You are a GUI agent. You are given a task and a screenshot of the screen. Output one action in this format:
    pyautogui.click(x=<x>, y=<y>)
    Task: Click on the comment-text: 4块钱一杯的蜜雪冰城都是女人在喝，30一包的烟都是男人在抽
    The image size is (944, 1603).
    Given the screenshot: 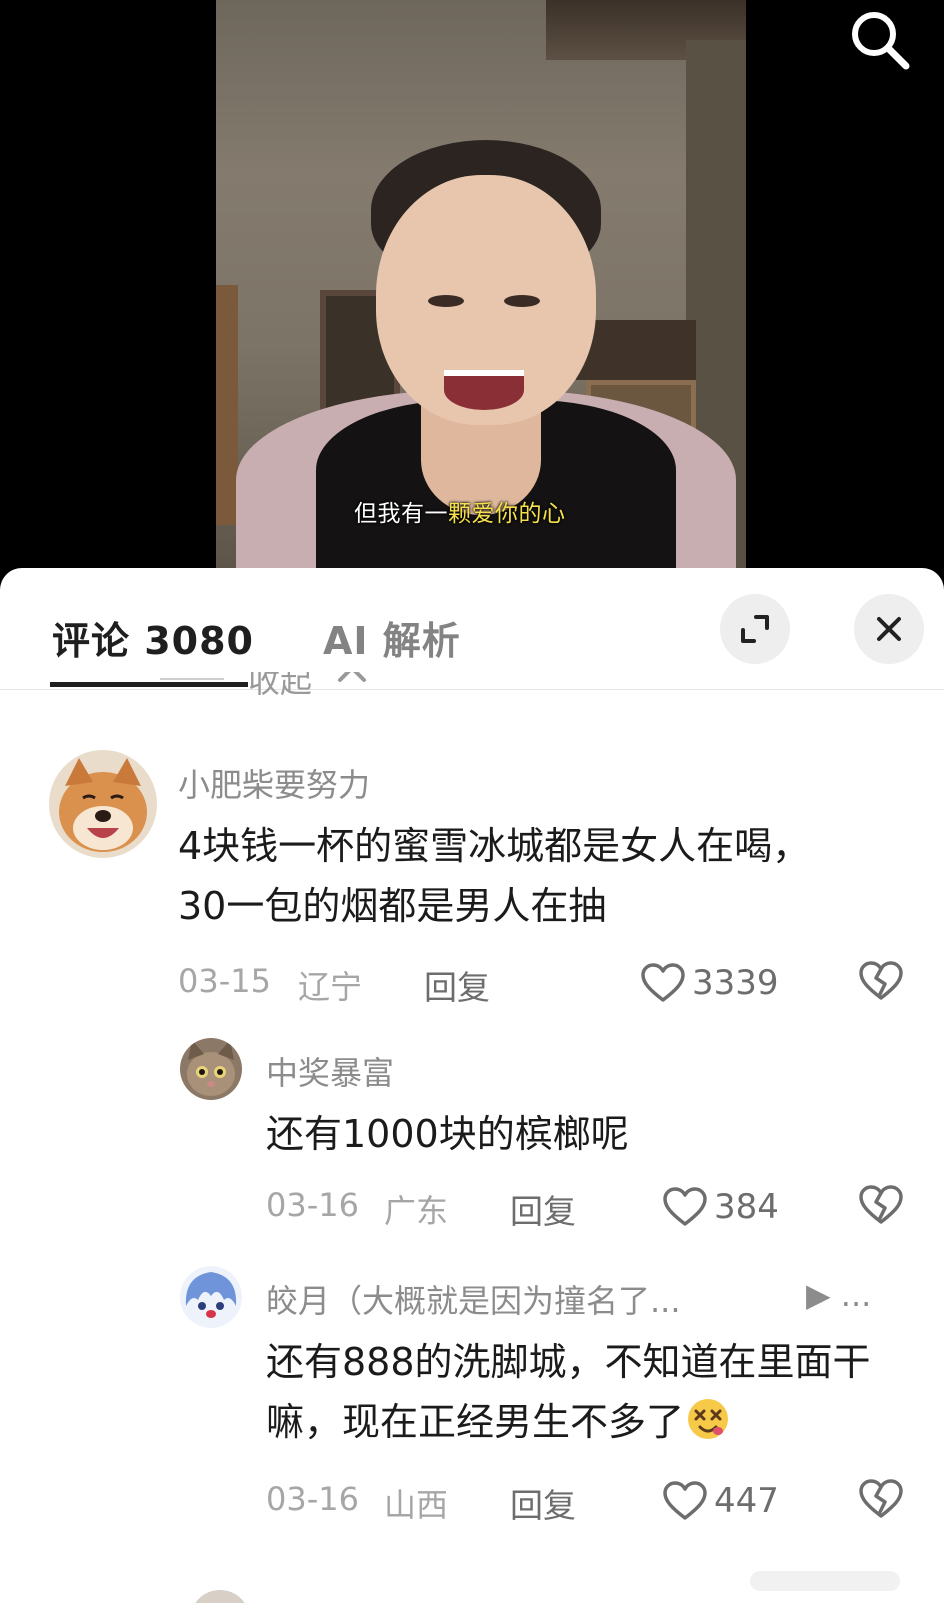 What is the action you would take?
    pyautogui.click(x=494, y=876)
    